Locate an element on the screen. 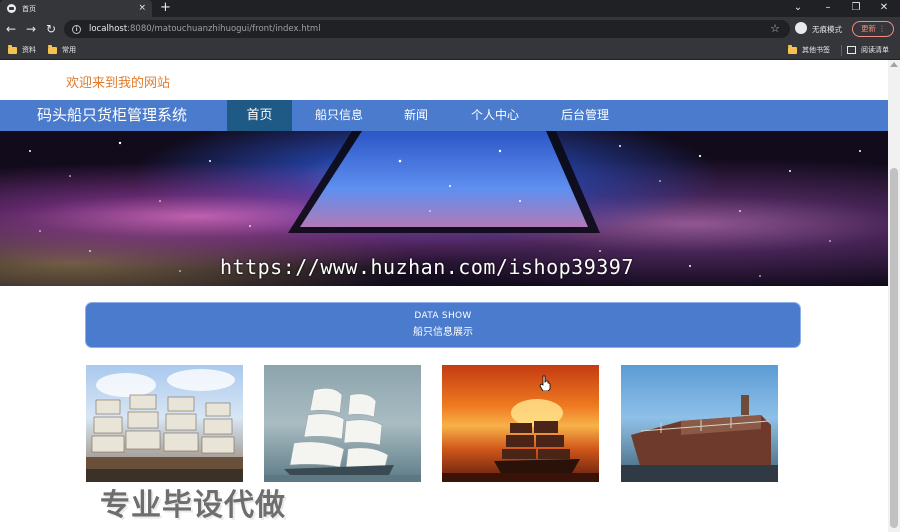  data-show-header: DATA SHOW 船只信息展示 is located at coordinates (443, 325).